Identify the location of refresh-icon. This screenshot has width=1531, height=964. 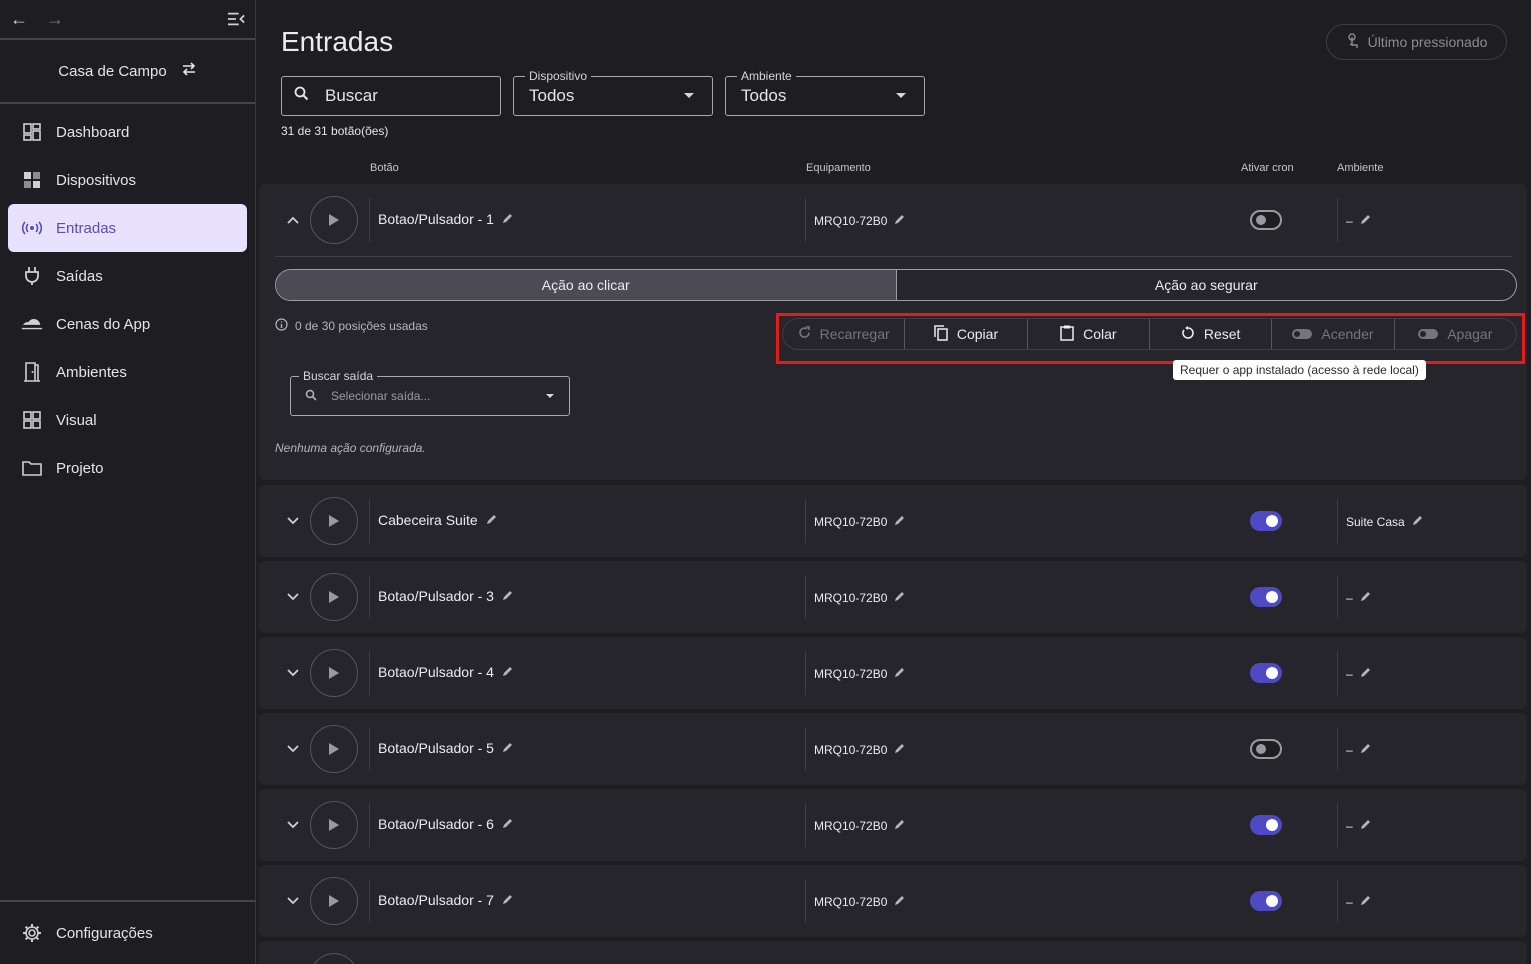
(804, 334).